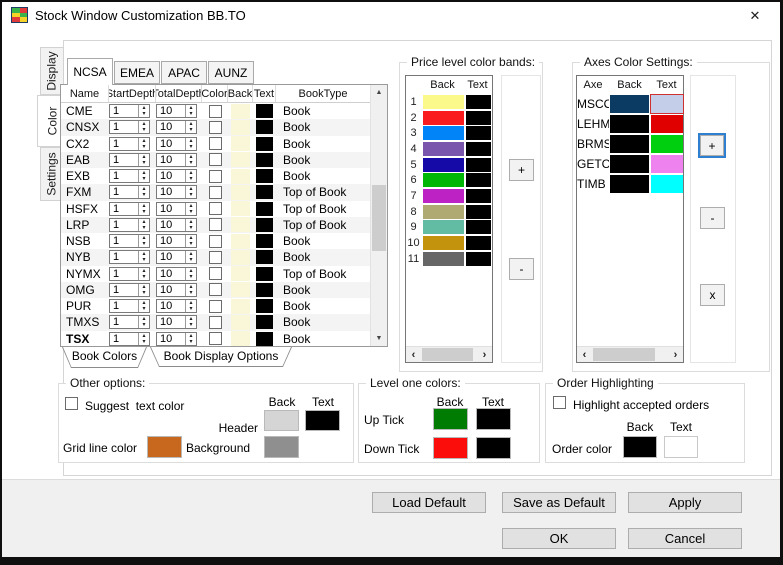 The height and width of the screenshot is (565, 783). What do you see at coordinates (559, 538) in the screenshot?
I see `ok-button: OK` at bounding box center [559, 538].